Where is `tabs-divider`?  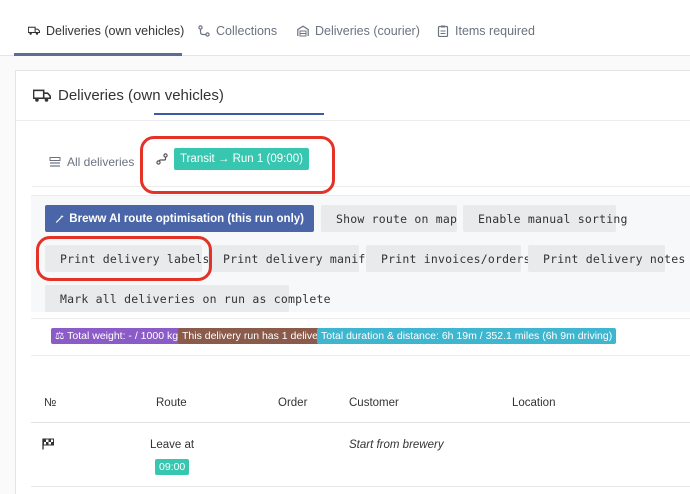 tabs-divider is located at coordinates (361, 186).